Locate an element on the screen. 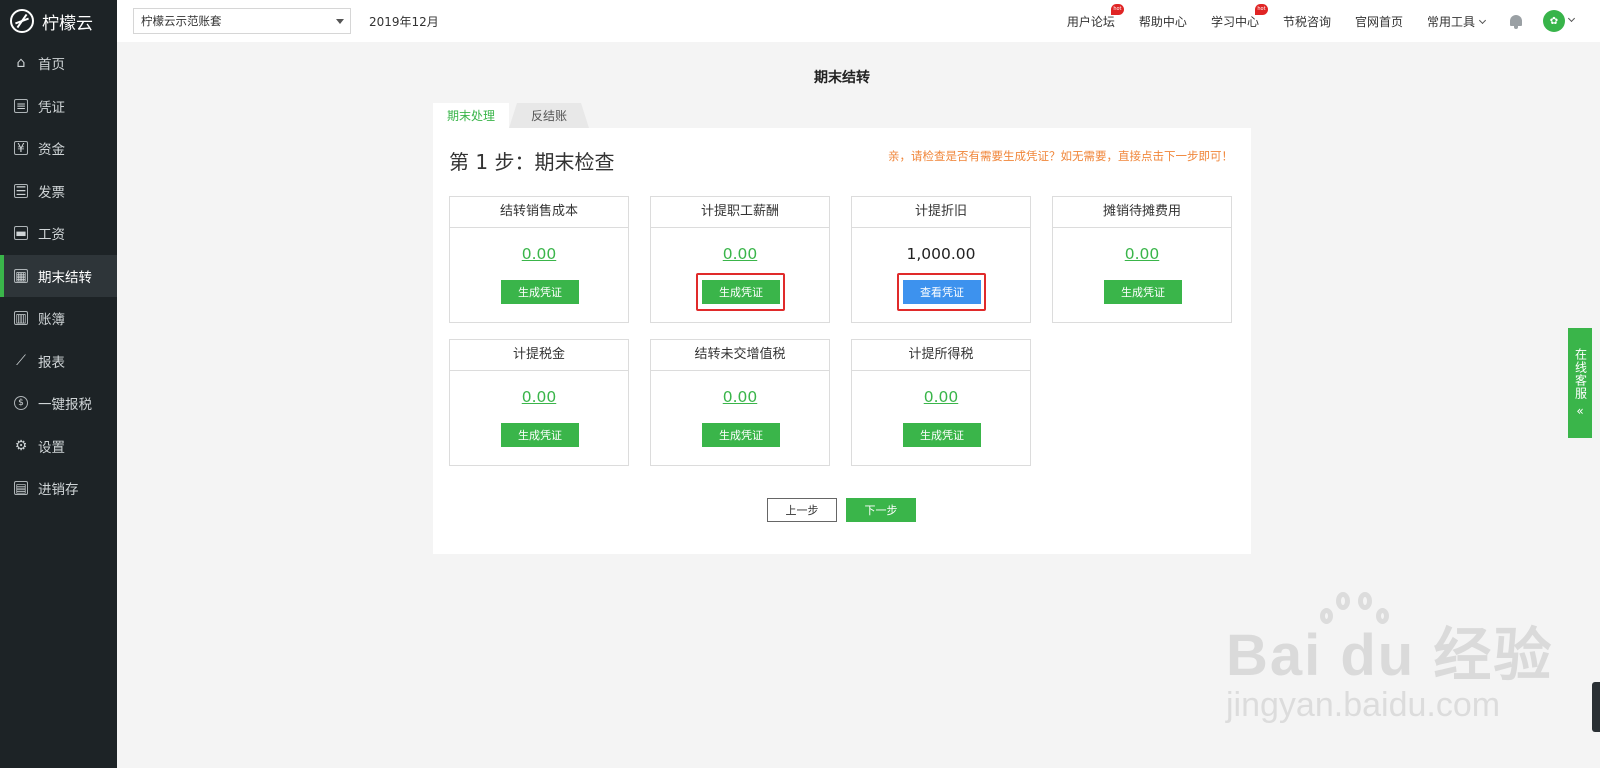  invoice-icon: ☰ is located at coordinates (21, 190).